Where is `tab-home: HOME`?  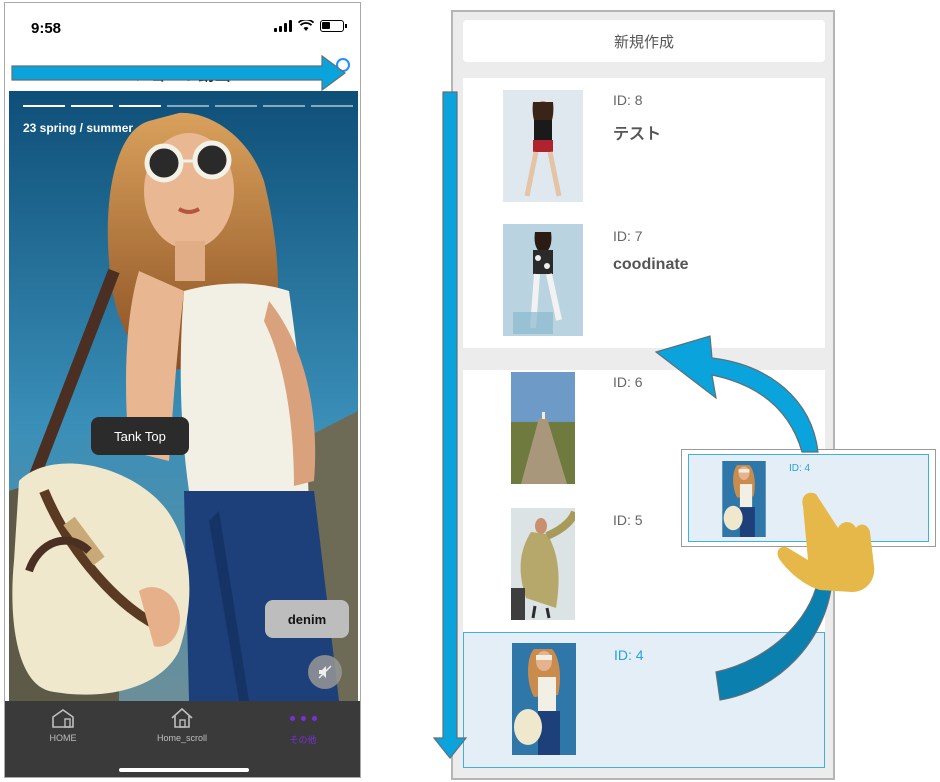
tab-home: HOME is located at coordinates (63, 725).